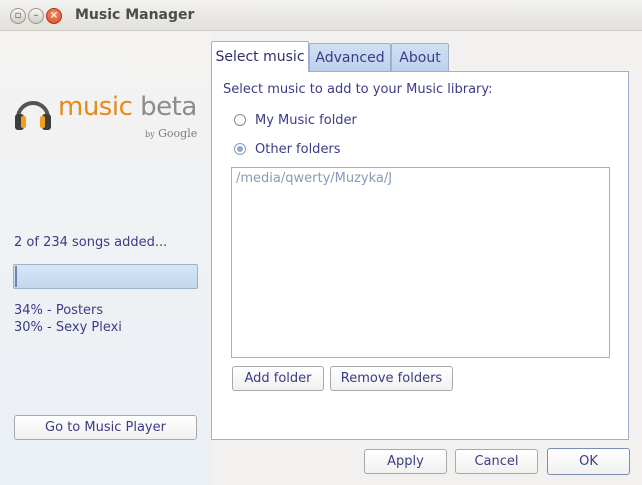 This screenshot has height=485, width=642. Describe the element at coordinates (33, 115) in the screenshot. I see `headphones-icon` at that location.